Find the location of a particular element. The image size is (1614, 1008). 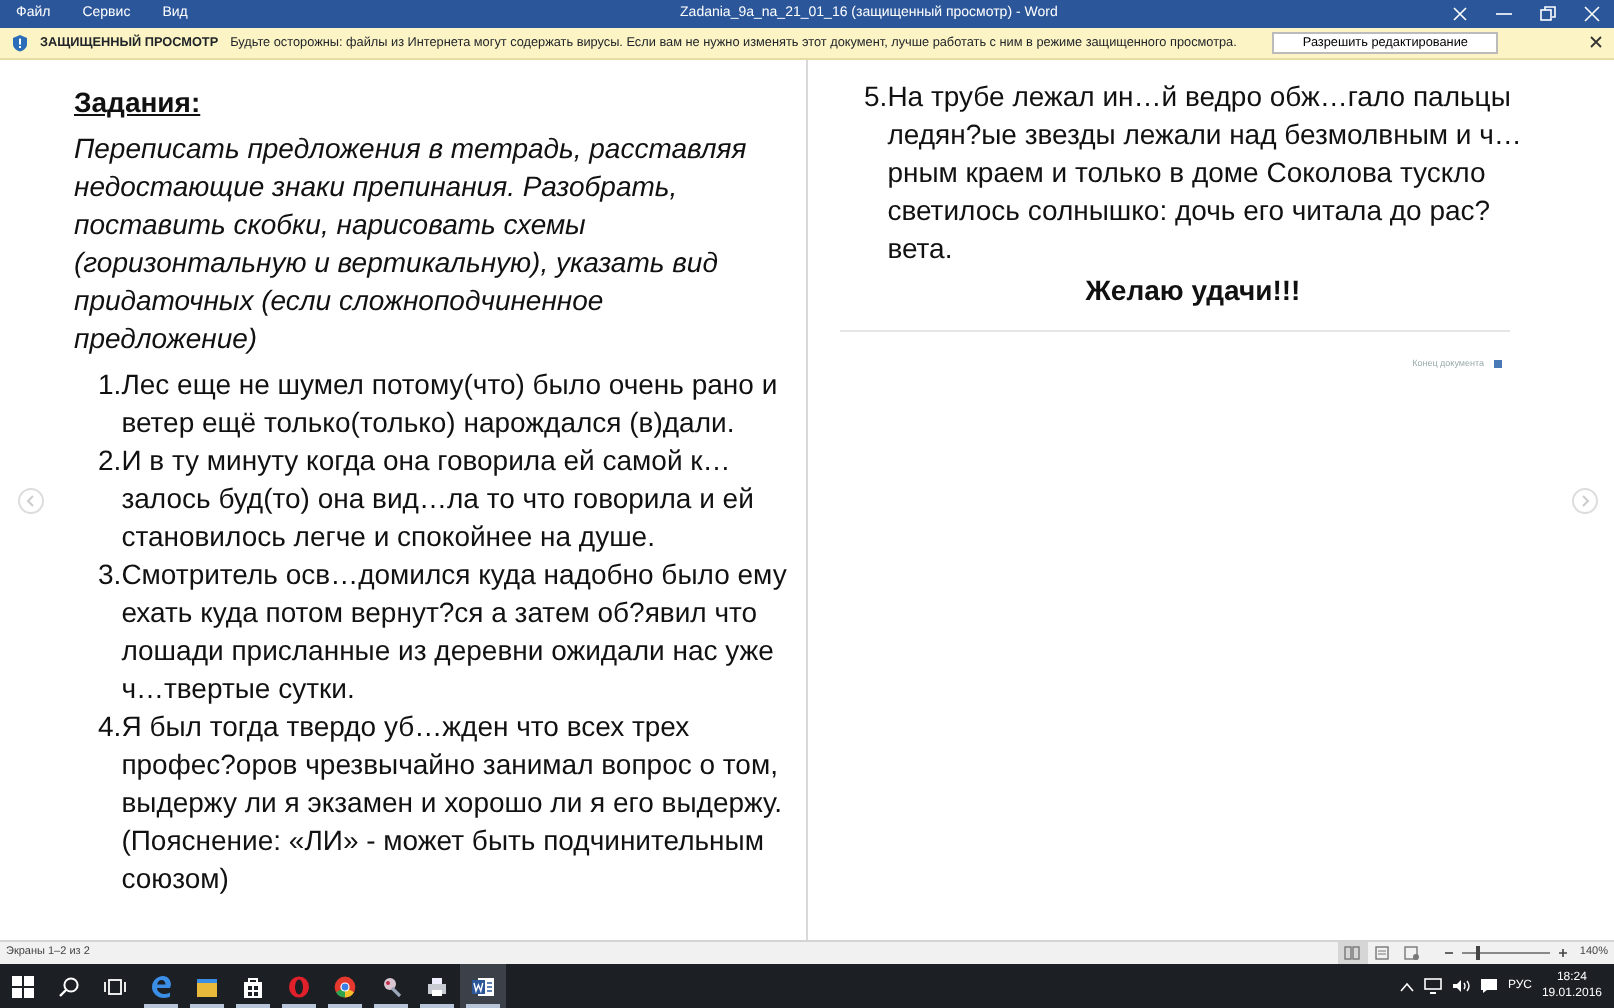

app-icon is located at coordinates (391, 986).